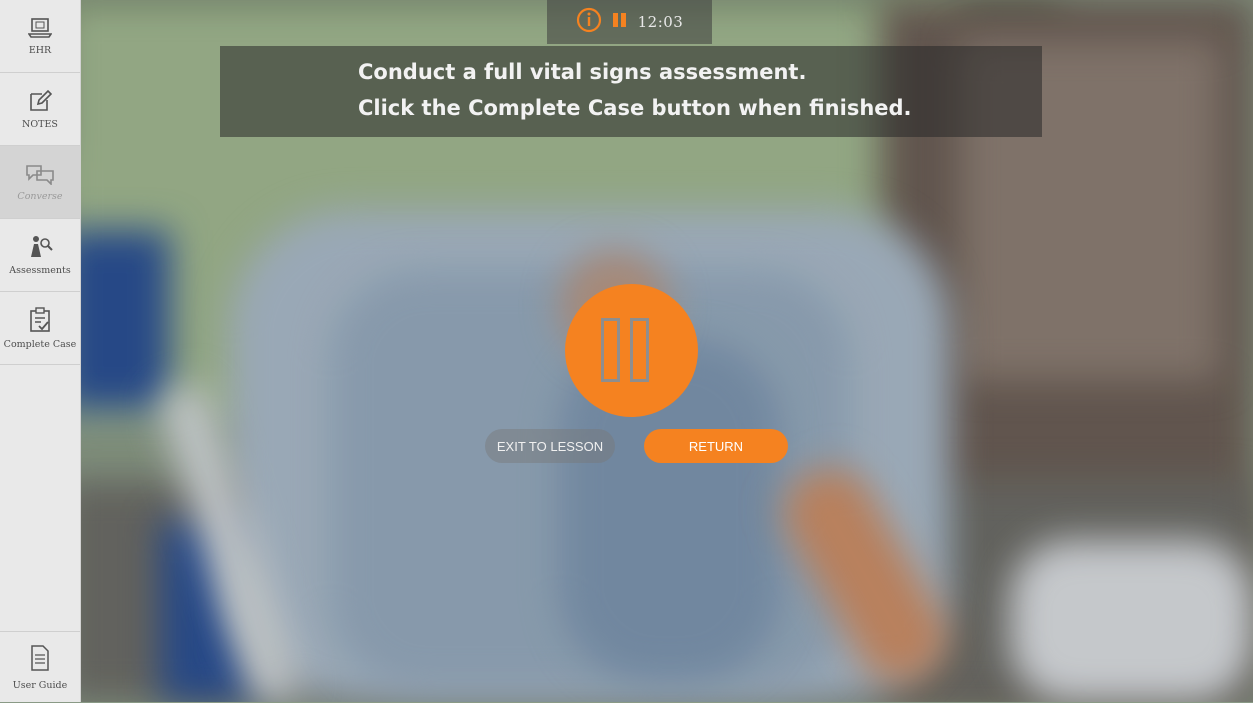  Describe the element at coordinates (660, 22) in the screenshot. I see `session-timer: 12:03` at that location.